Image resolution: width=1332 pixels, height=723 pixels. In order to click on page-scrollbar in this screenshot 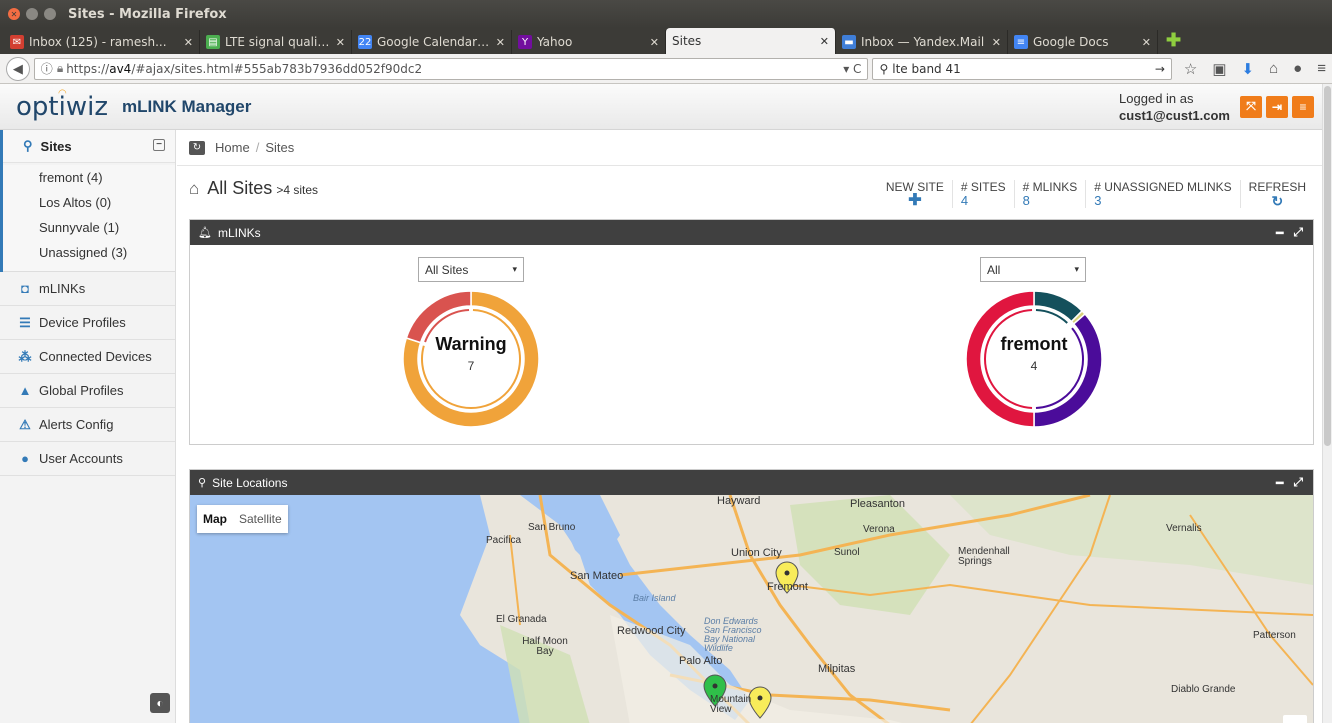, I will do `click(1327, 403)`.